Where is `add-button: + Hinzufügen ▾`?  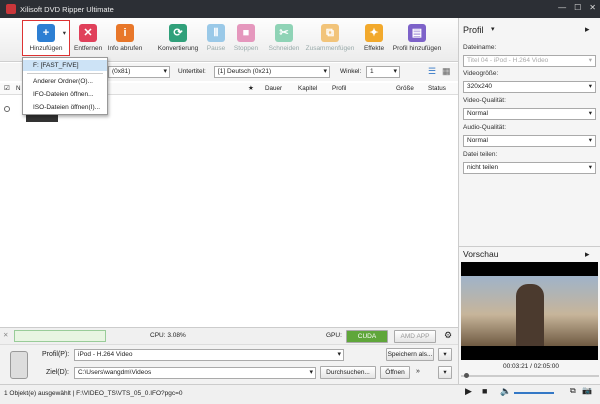
add-button: + Hinzufügen ▾ is located at coordinates (46, 38).